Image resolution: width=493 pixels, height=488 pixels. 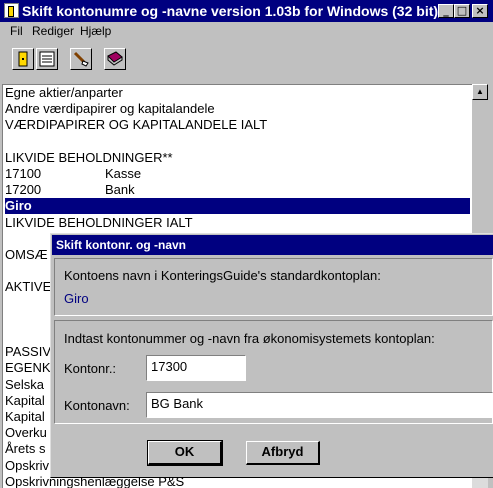 What do you see at coordinates (237, 174) in the screenshot?
I see `list-item: 17100 Kasse` at bounding box center [237, 174].